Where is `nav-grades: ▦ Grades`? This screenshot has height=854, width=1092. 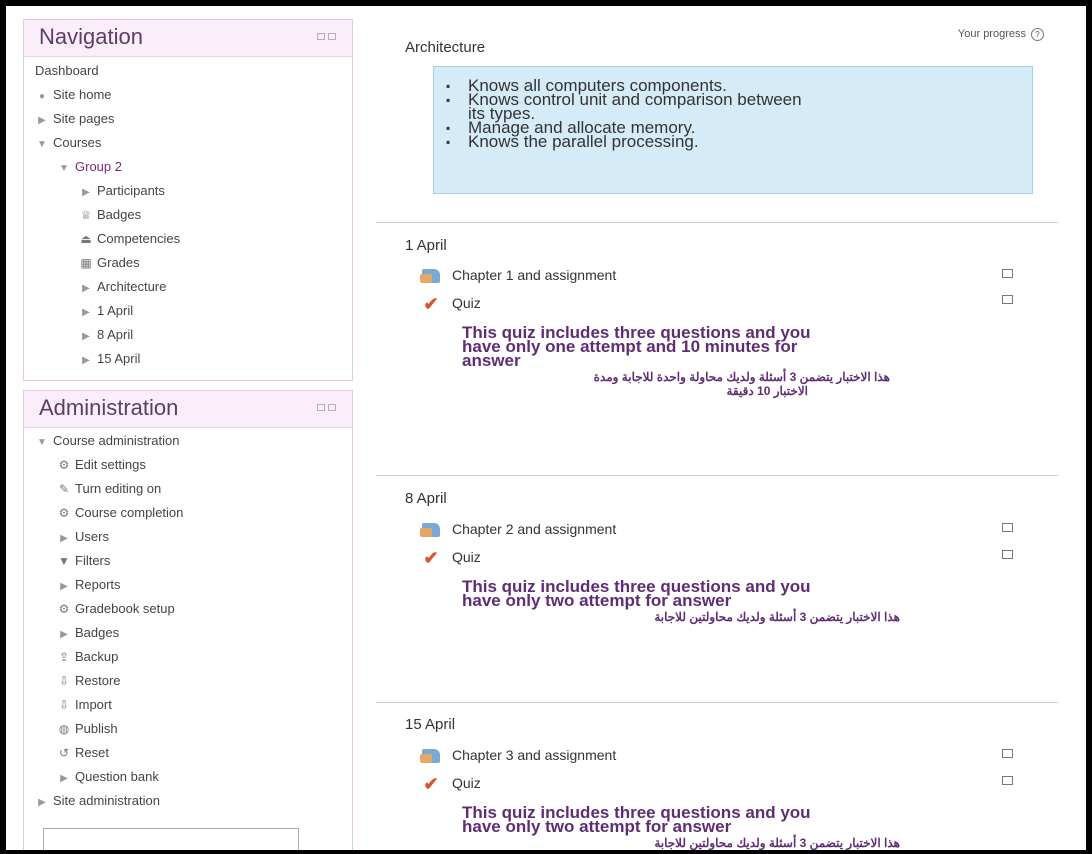
nav-grades: ▦ Grades is located at coordinates (109, 263).